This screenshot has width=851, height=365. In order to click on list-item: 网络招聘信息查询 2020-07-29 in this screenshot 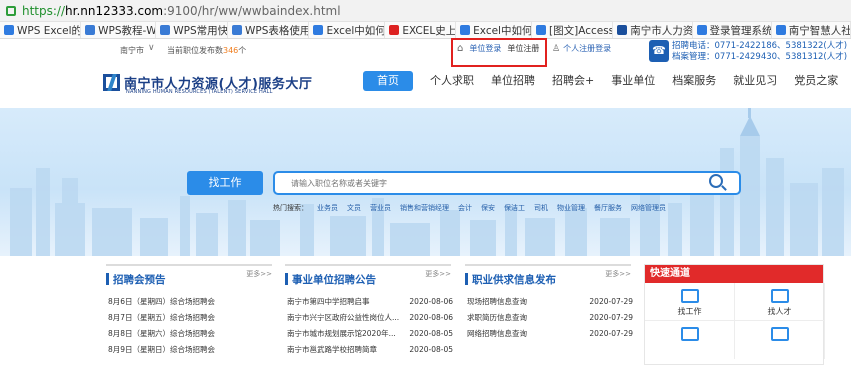, I will do `click(550, 333)`.